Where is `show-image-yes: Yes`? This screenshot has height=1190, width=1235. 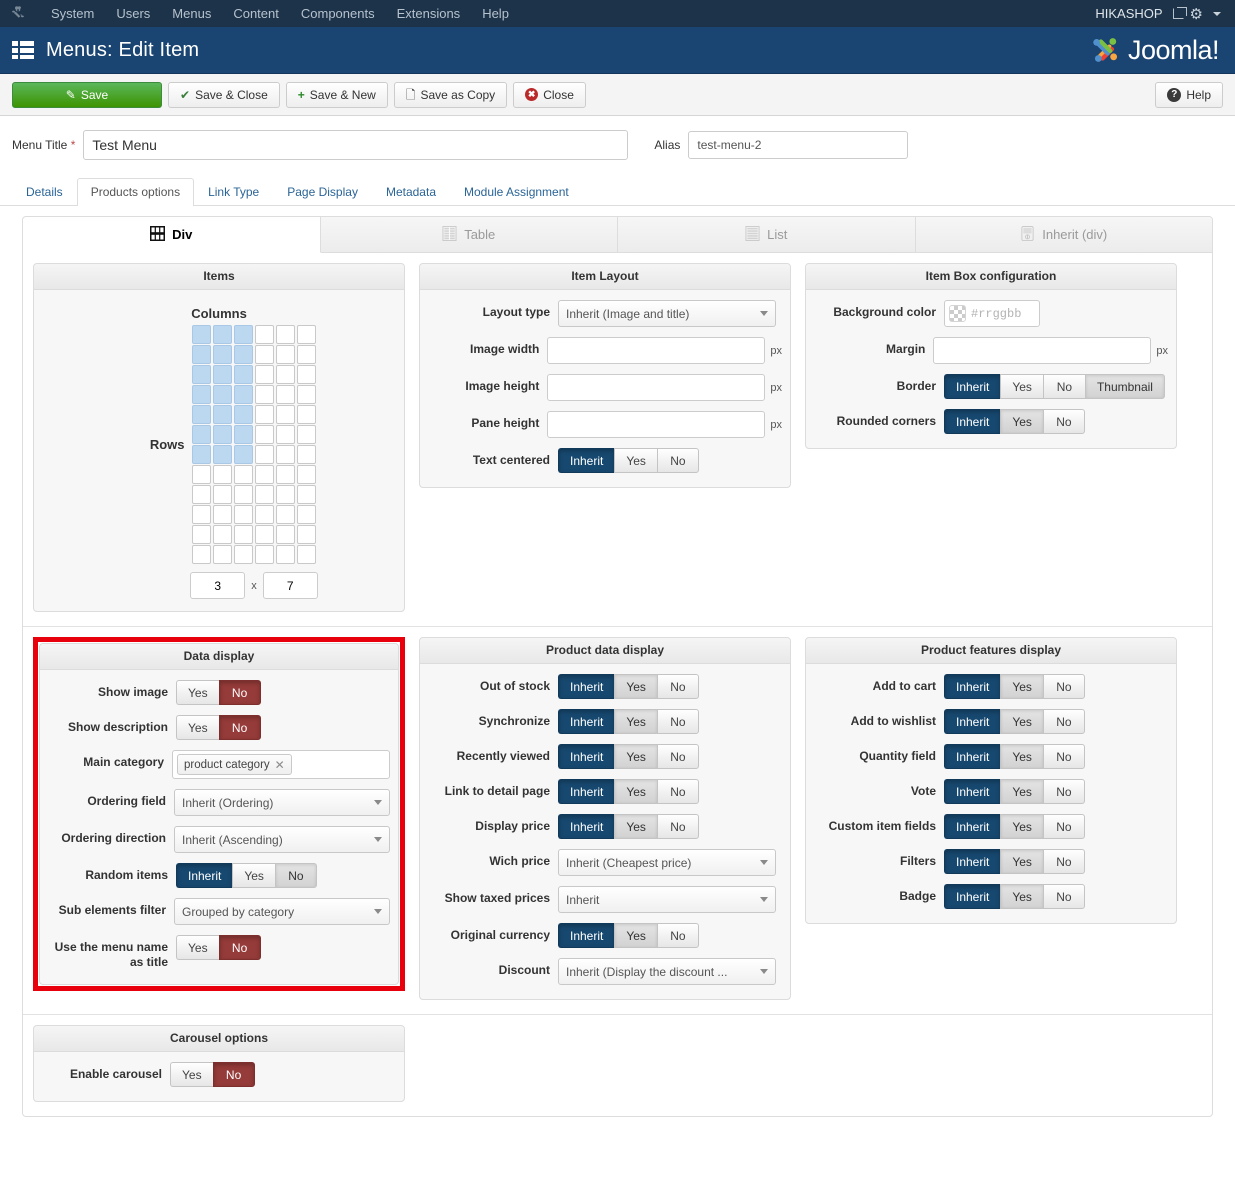 show-image-yes: Yes is located at coordinates (197, 692).